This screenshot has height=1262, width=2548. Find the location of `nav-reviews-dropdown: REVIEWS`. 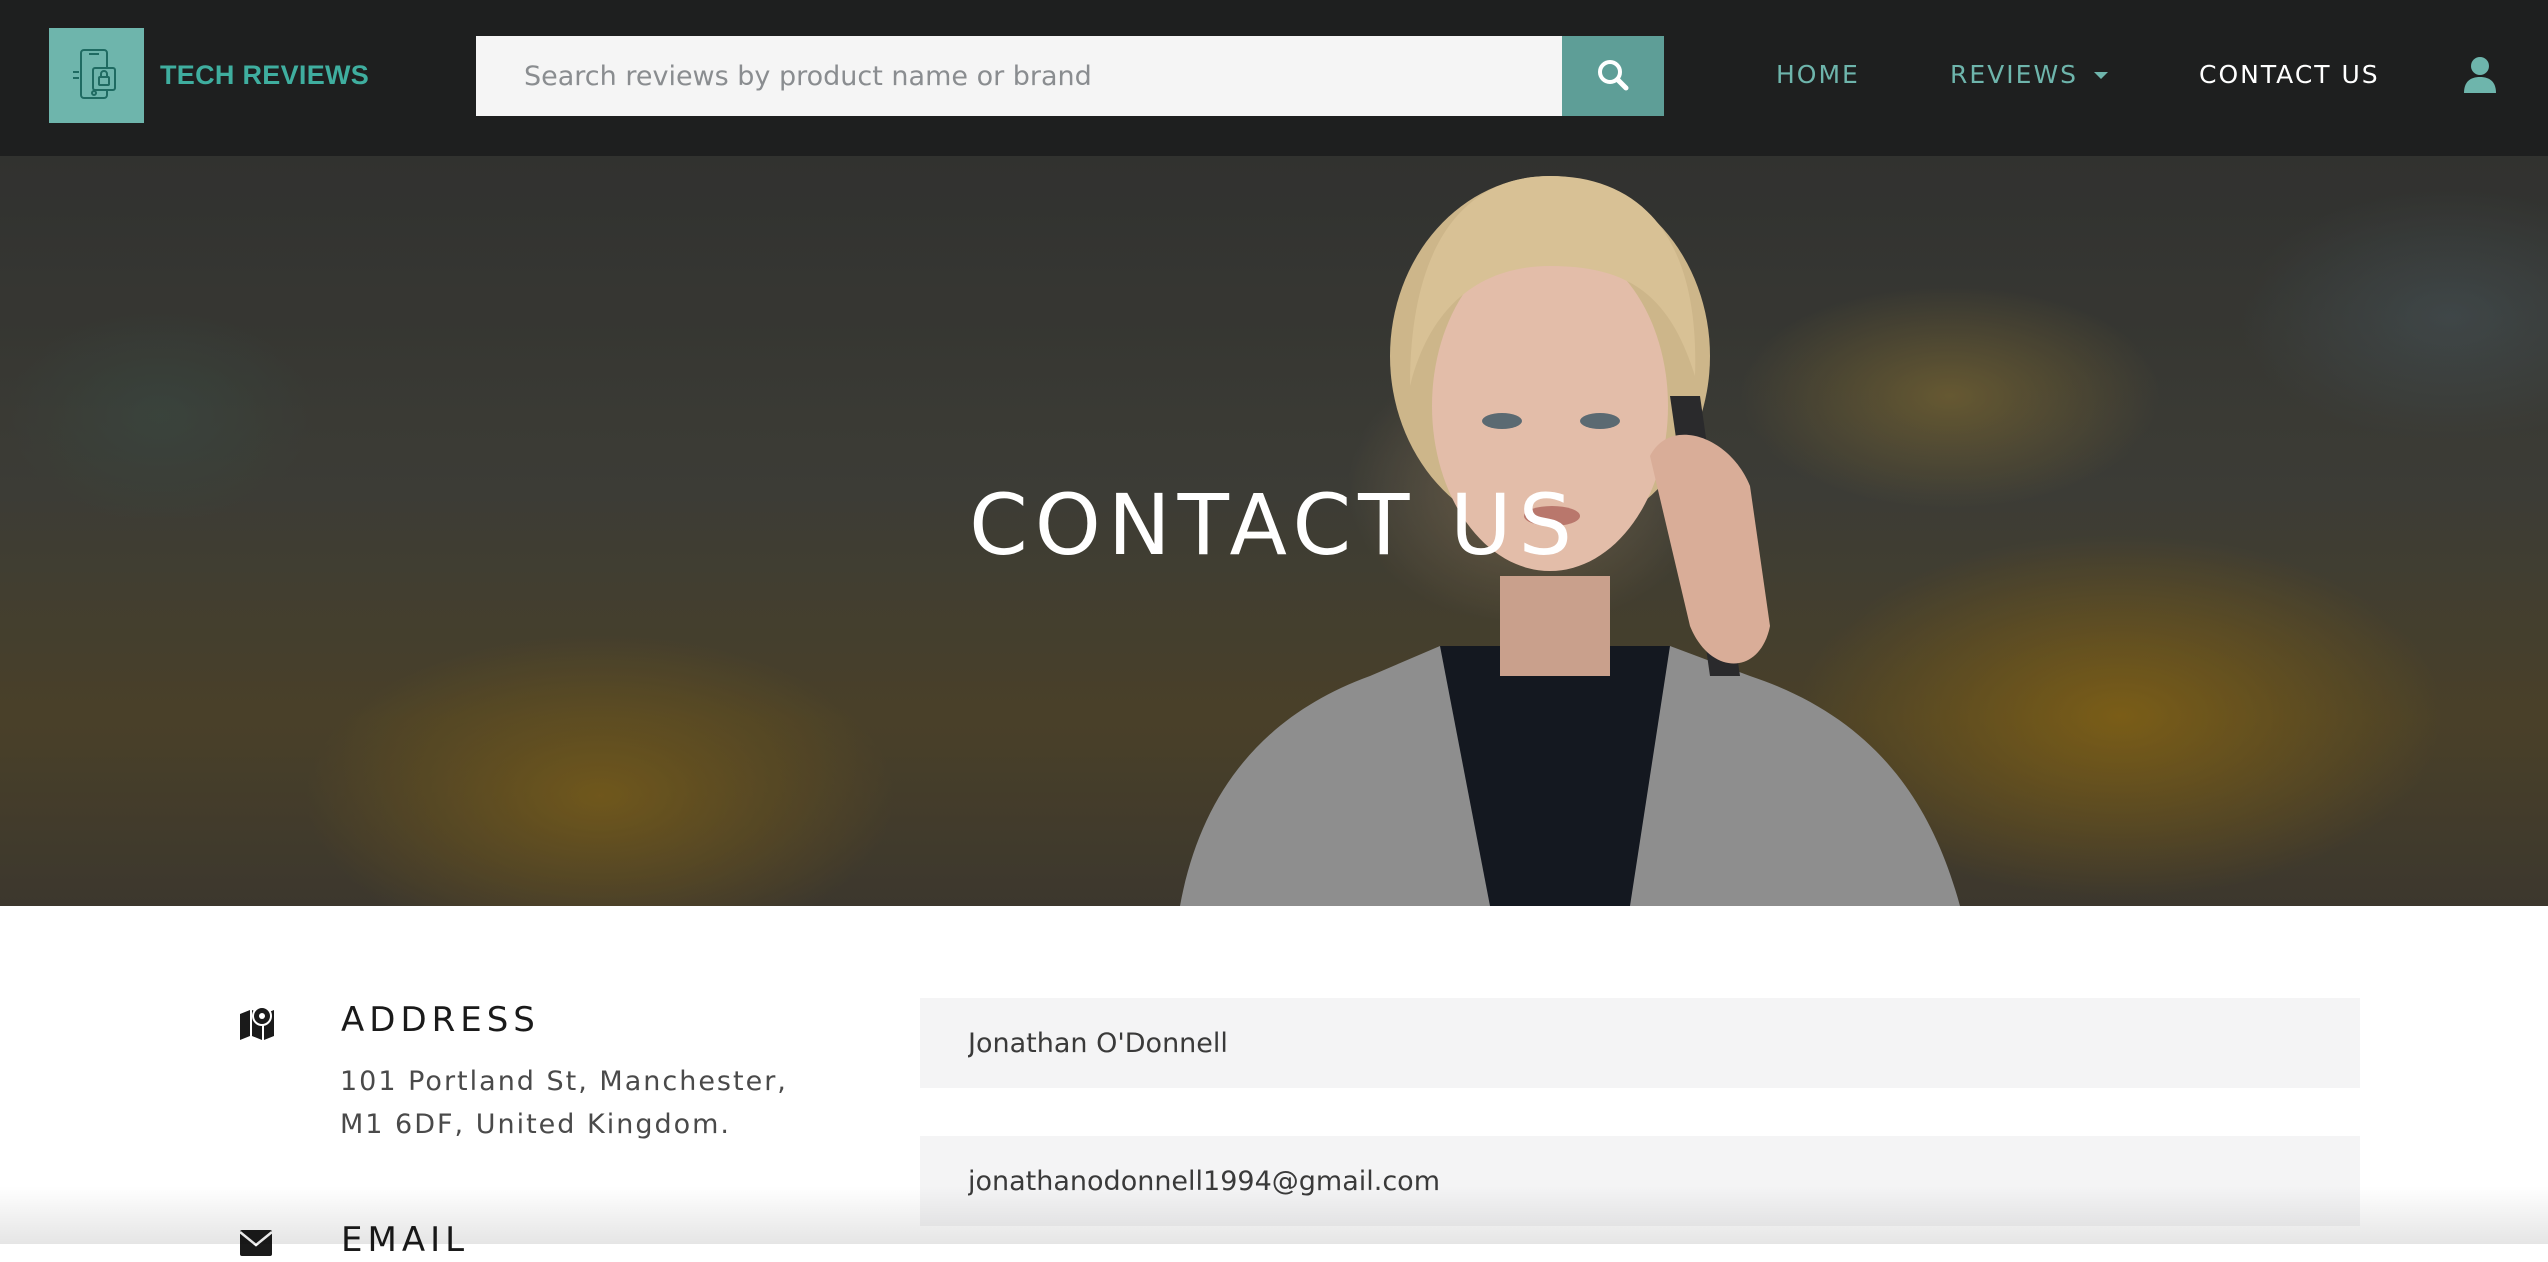

nav-reviews-dropdown: REVIEWS is located at coordinates (2029, 75).